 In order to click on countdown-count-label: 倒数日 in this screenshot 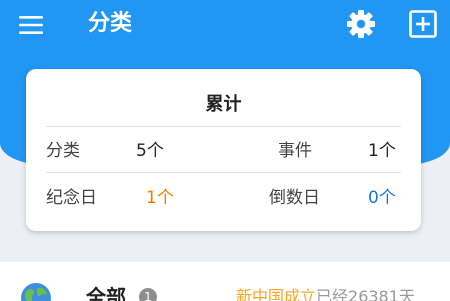, I will do `click(294, 198)`.